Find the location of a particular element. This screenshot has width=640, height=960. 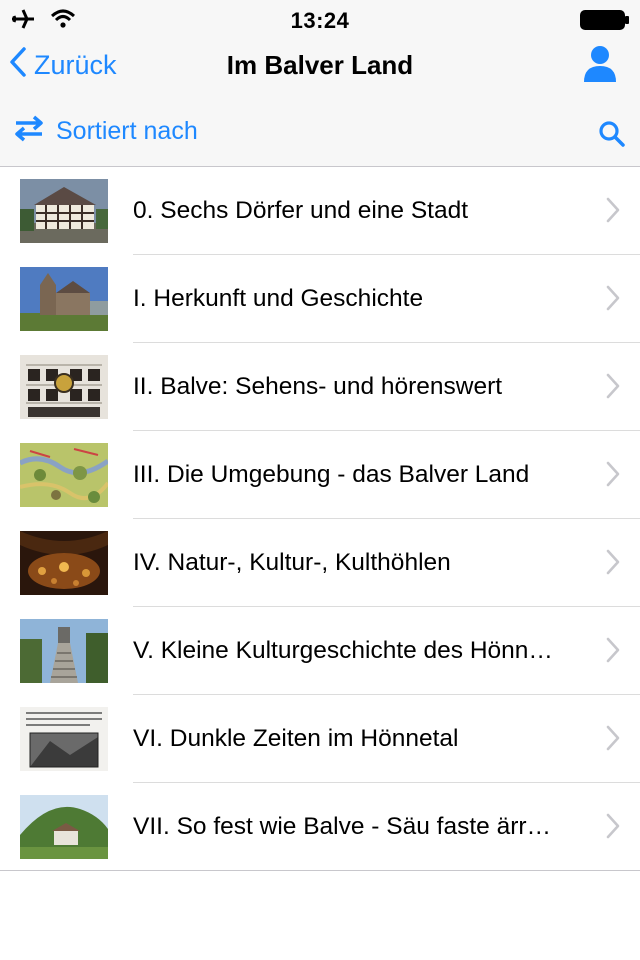

status-bar: 13:24 is located at coordinates (320, 20).